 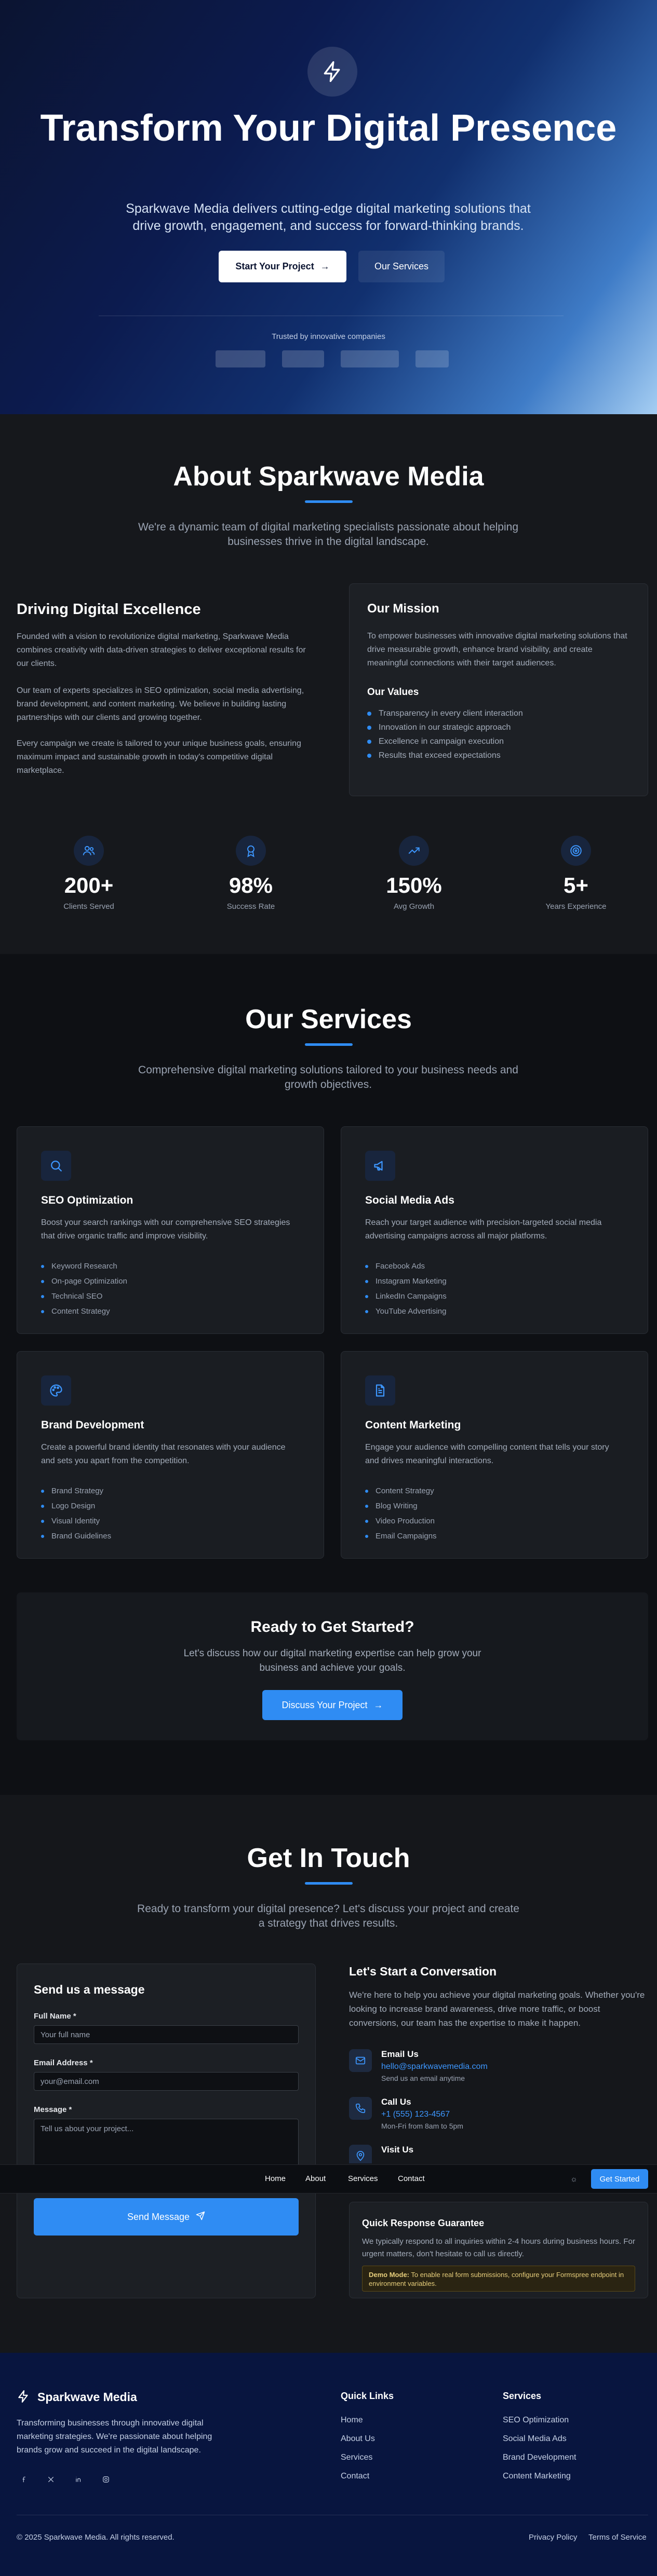 I want to click on list-item: Instagram Marketing, so click(x=406, y=1281).